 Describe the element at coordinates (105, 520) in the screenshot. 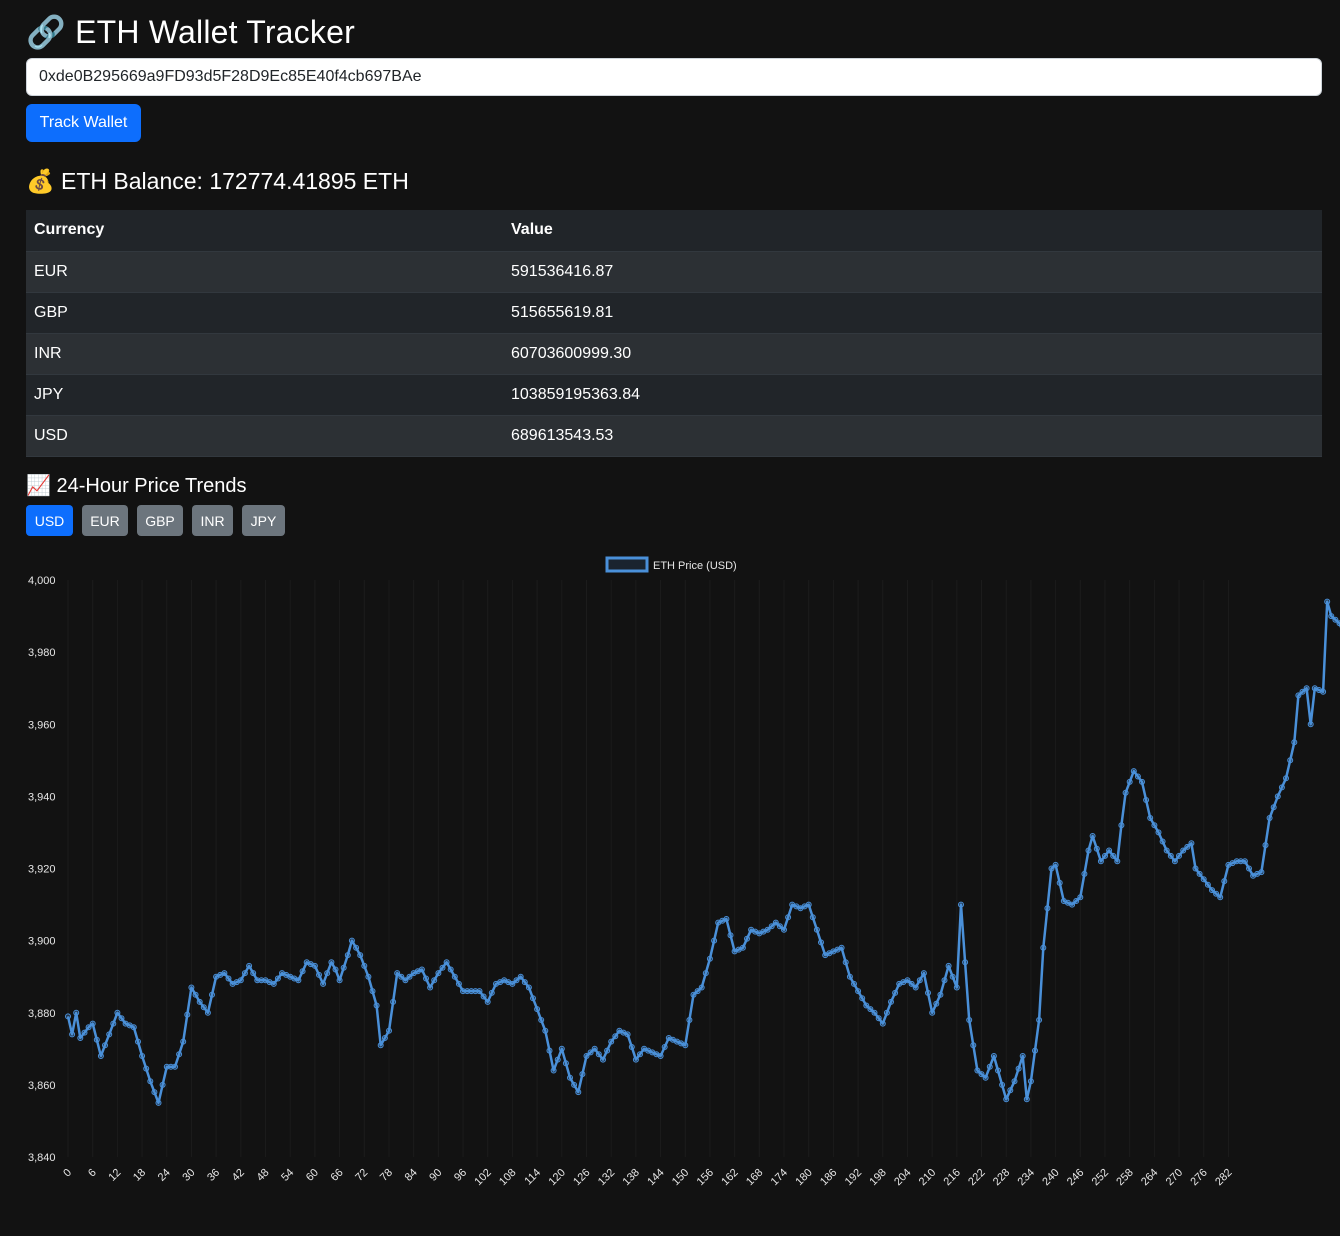

I see `tab-eur: EUR` at that location.